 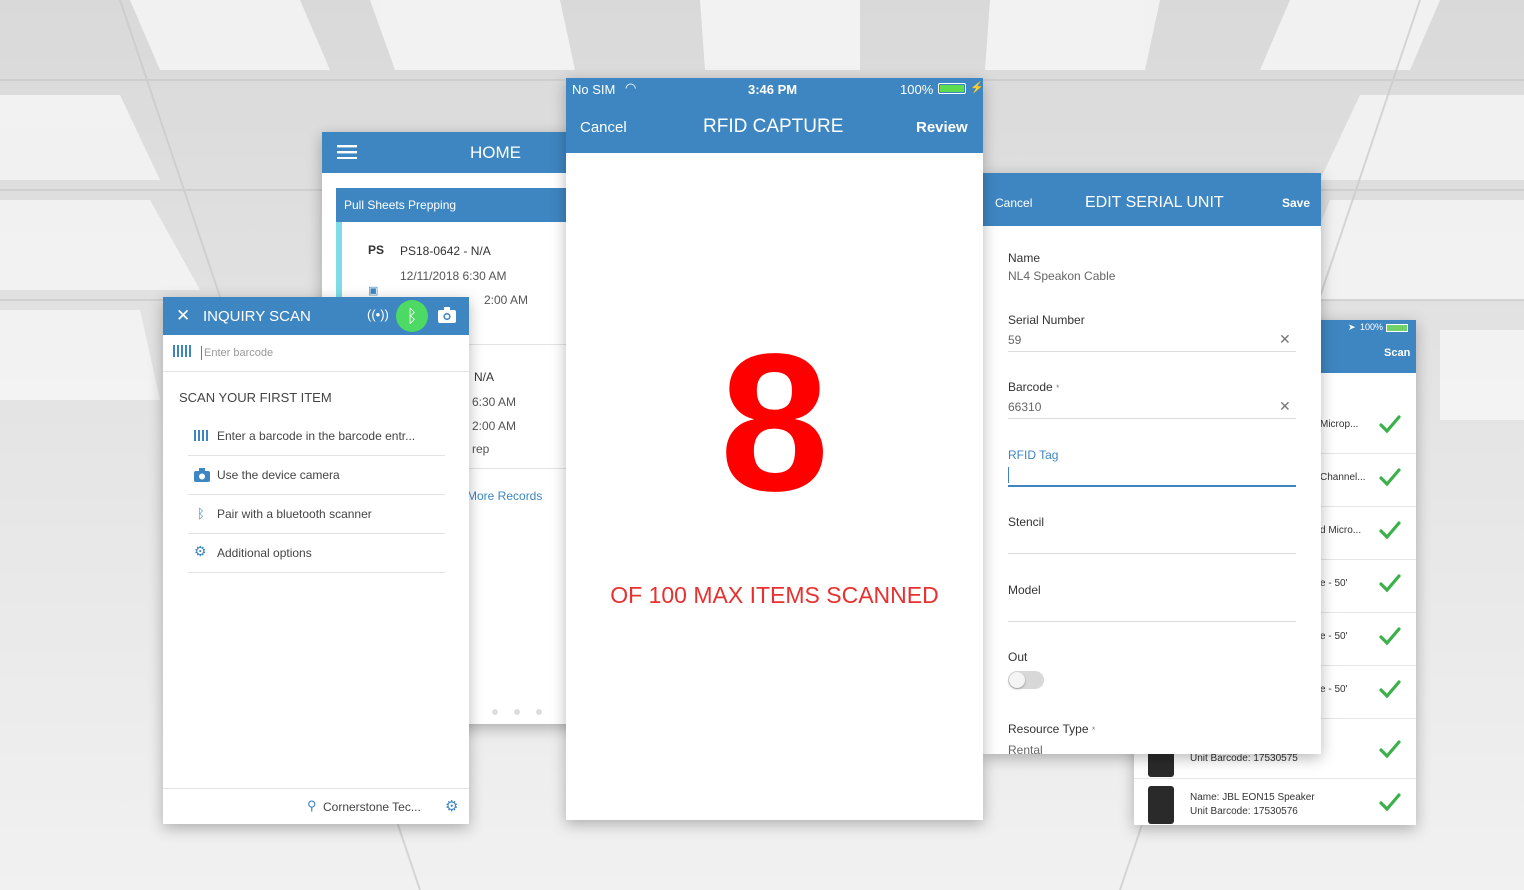 What do you see at coordinates (316, 553) in the screenshot?
I see `option-additional: ⚙ Additional options` at bounding box center [316, 553].